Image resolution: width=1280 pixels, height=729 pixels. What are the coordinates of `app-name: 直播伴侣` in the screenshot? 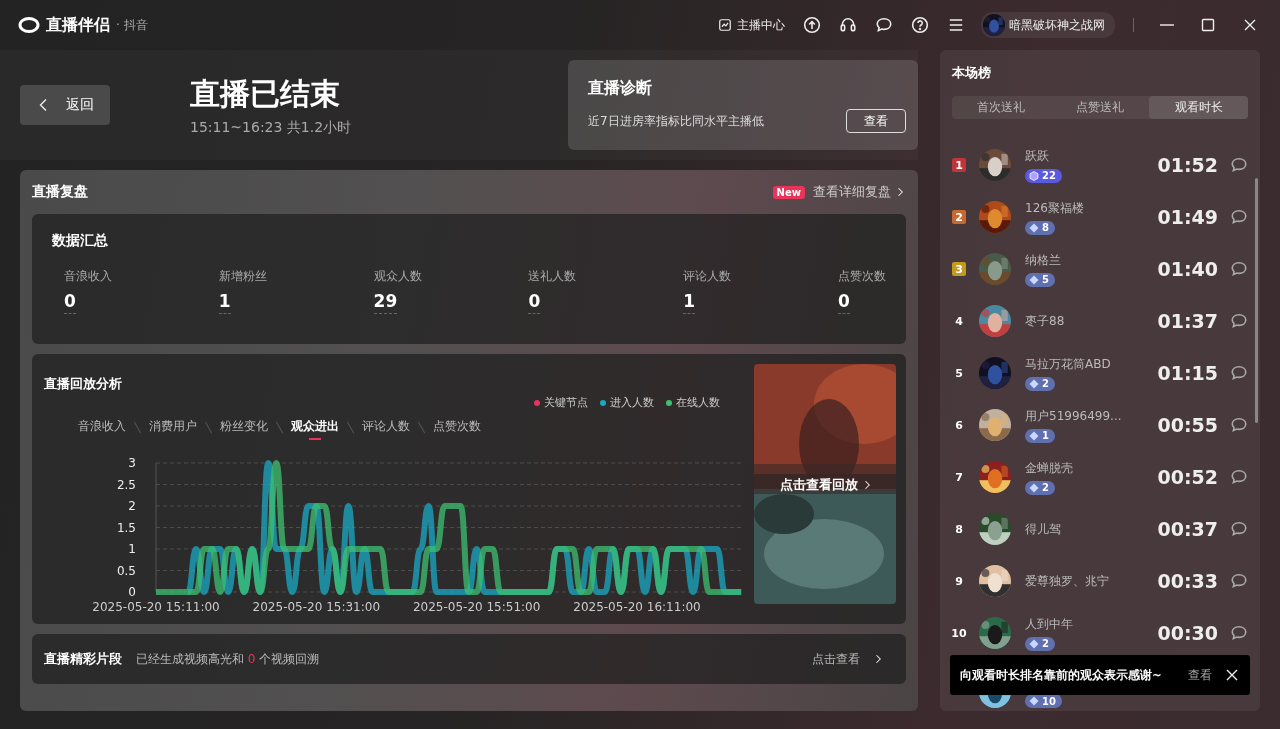 It's located at (78, 25).